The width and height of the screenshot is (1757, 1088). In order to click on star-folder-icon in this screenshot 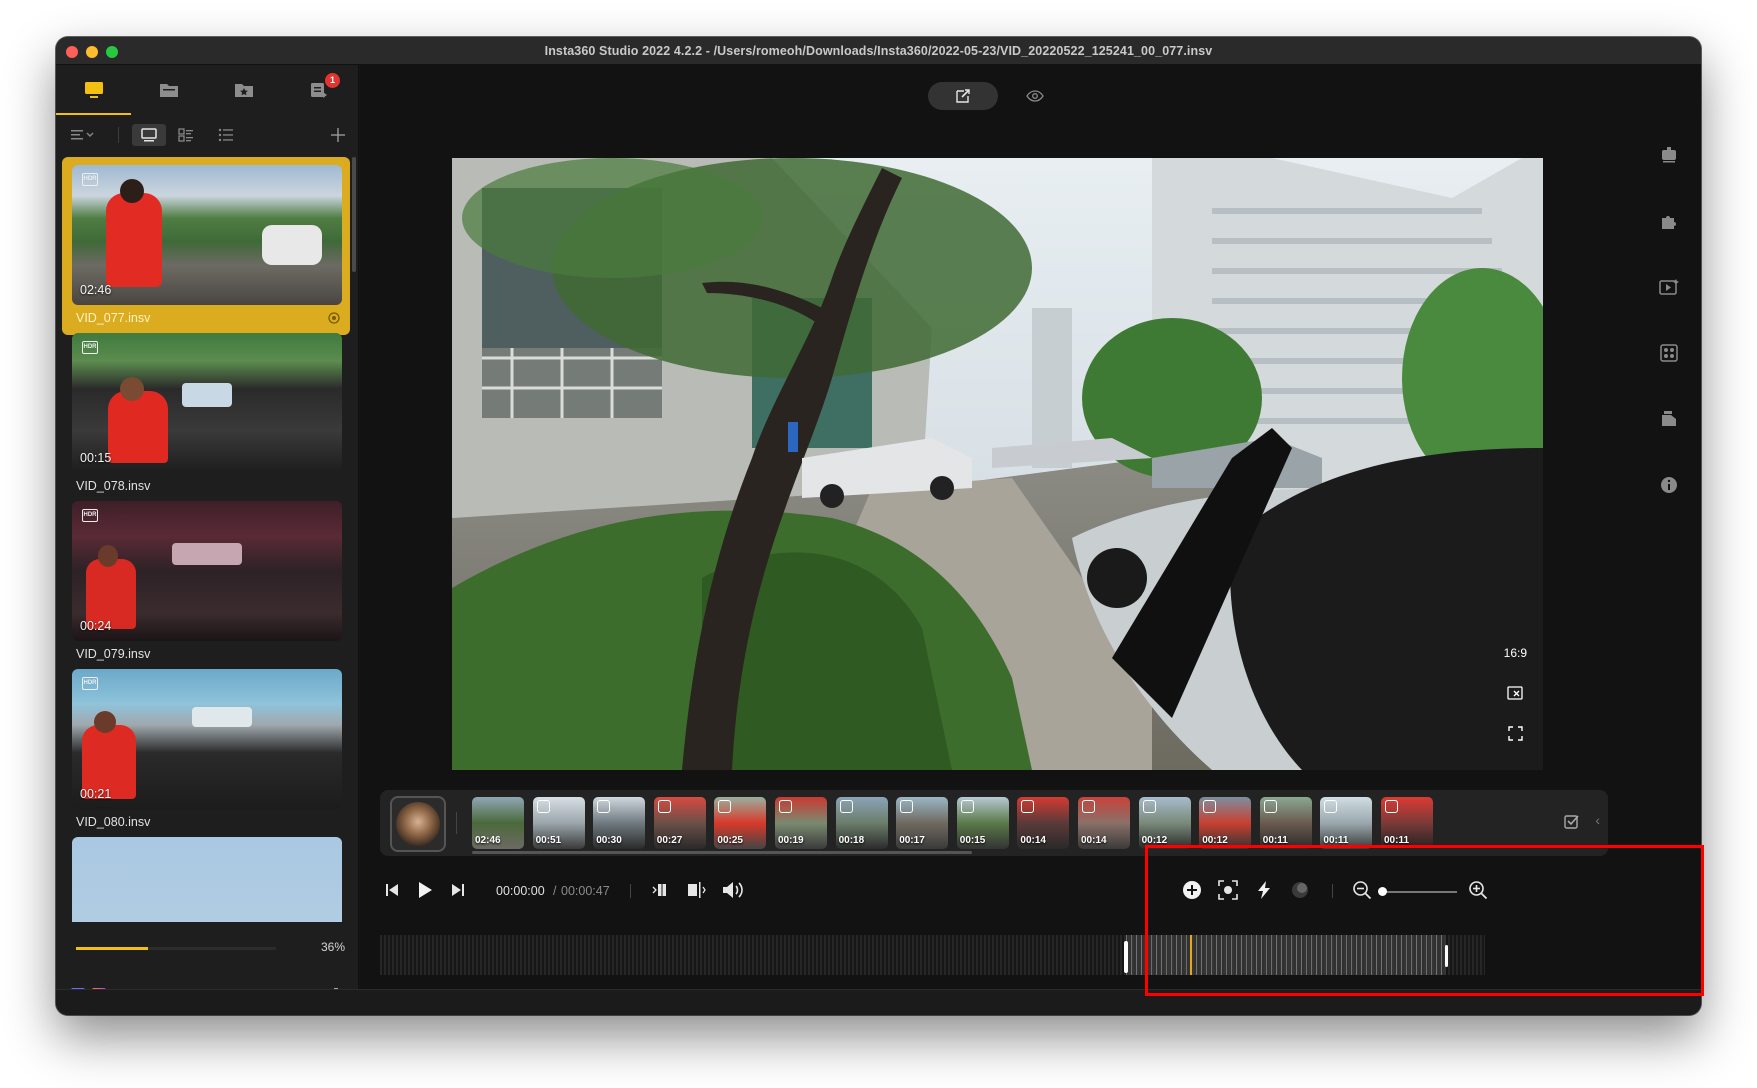, I will do `click(243, 90)`.